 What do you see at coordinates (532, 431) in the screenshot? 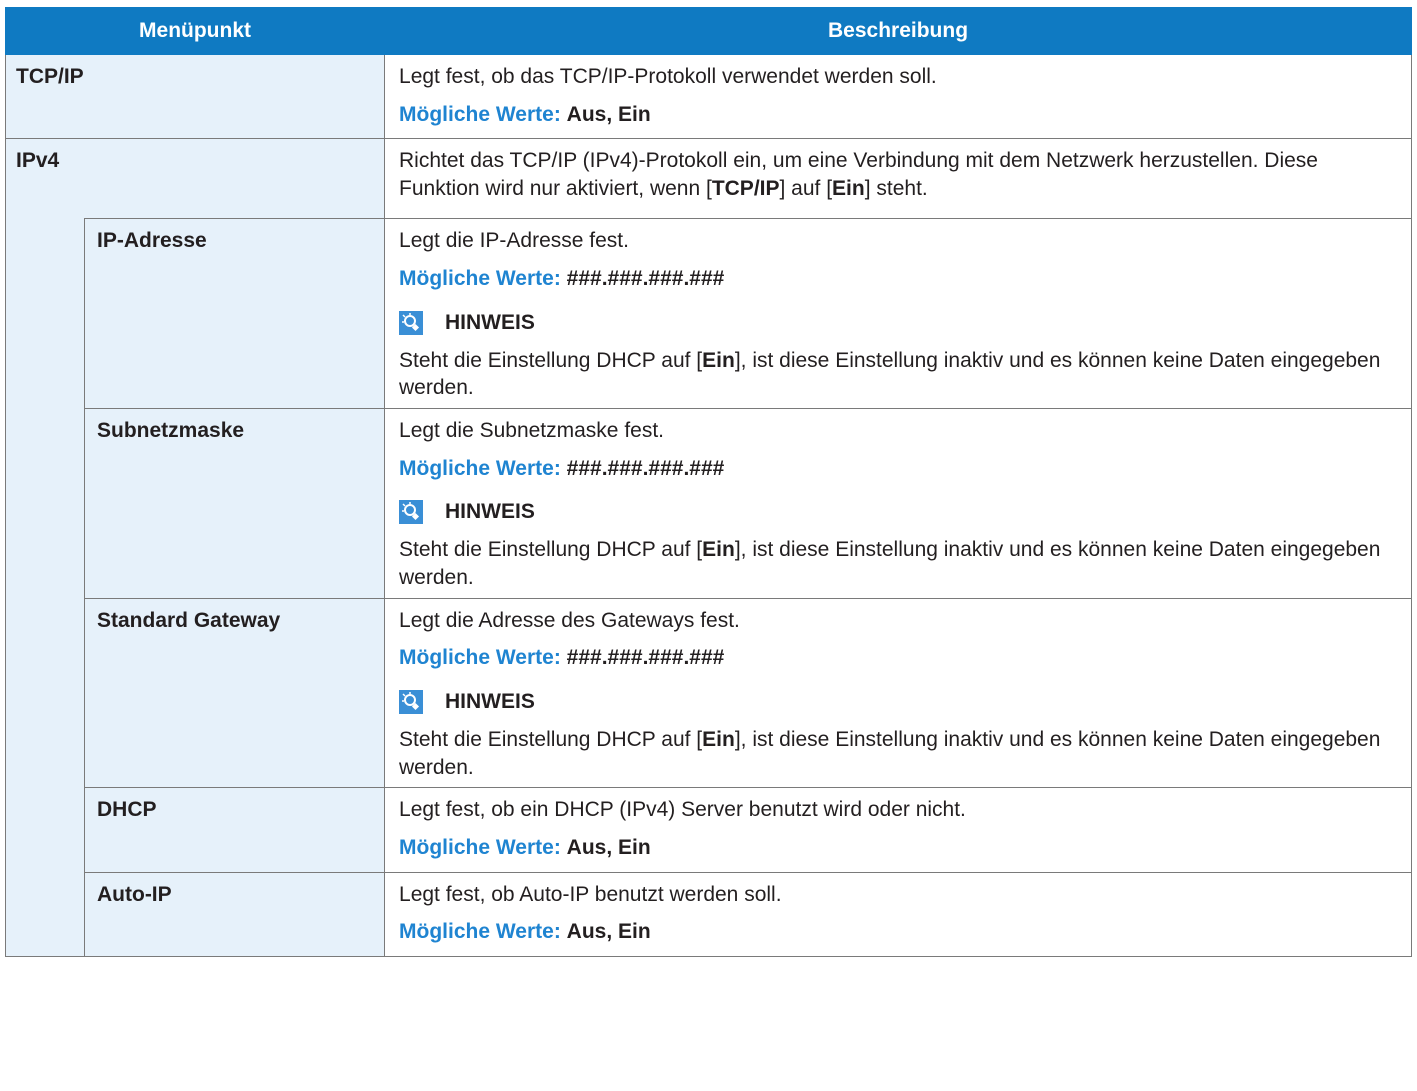
I see `description-text: Legt die Subnetzmaske fest.` at bounding box center [532, 431].